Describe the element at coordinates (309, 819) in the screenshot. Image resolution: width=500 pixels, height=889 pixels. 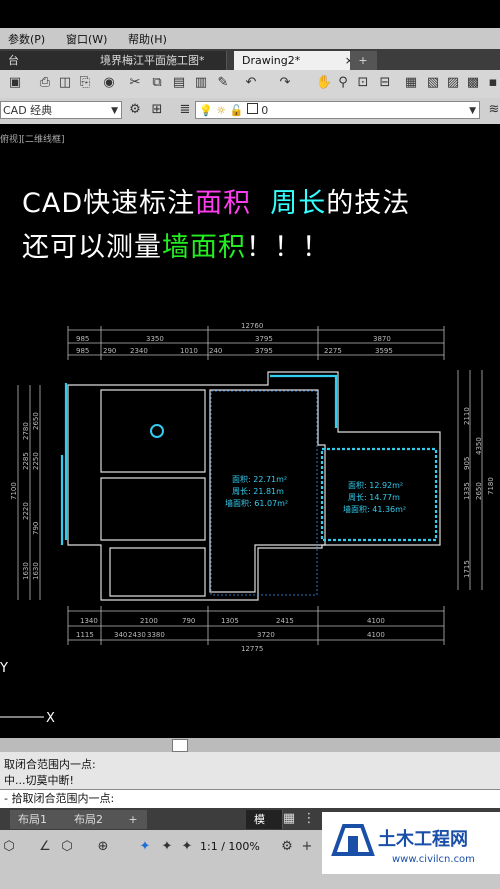
I see `snap-icon: ⋮` at that location.